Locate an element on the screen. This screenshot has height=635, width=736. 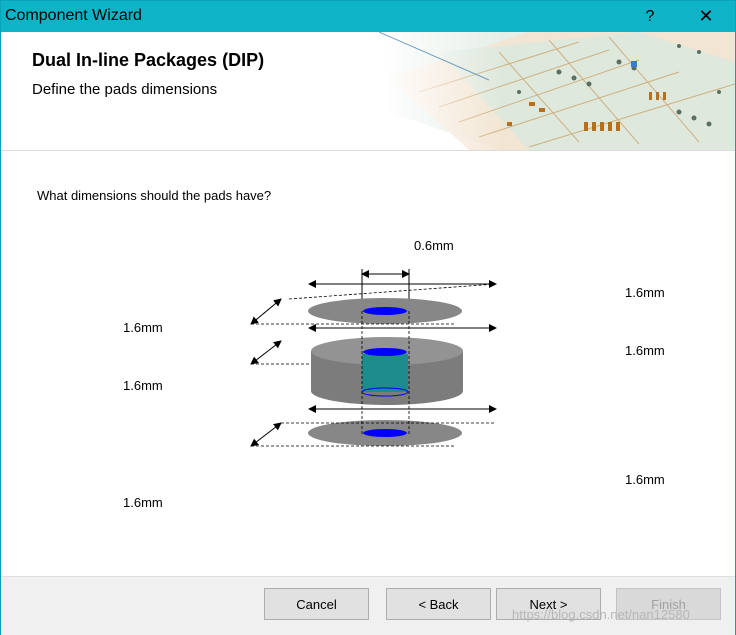
finish-button: Finish is located at coordinates (668, 604).